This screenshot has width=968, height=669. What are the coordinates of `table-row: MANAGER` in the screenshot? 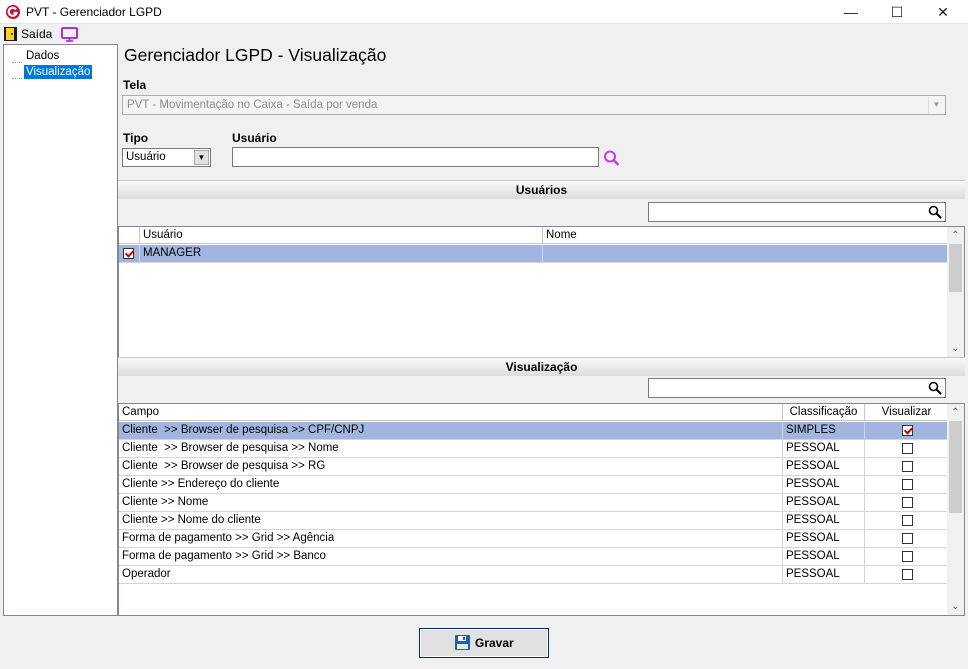 It's located at (533, 254).